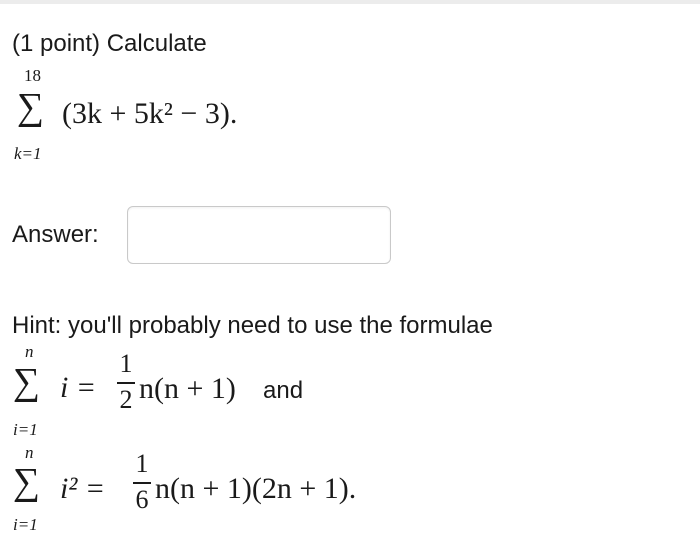 The height and width of the screenshot is (556, 700). I want to click on problem-prefix: (1 point) Calculate, so click(109, 43).